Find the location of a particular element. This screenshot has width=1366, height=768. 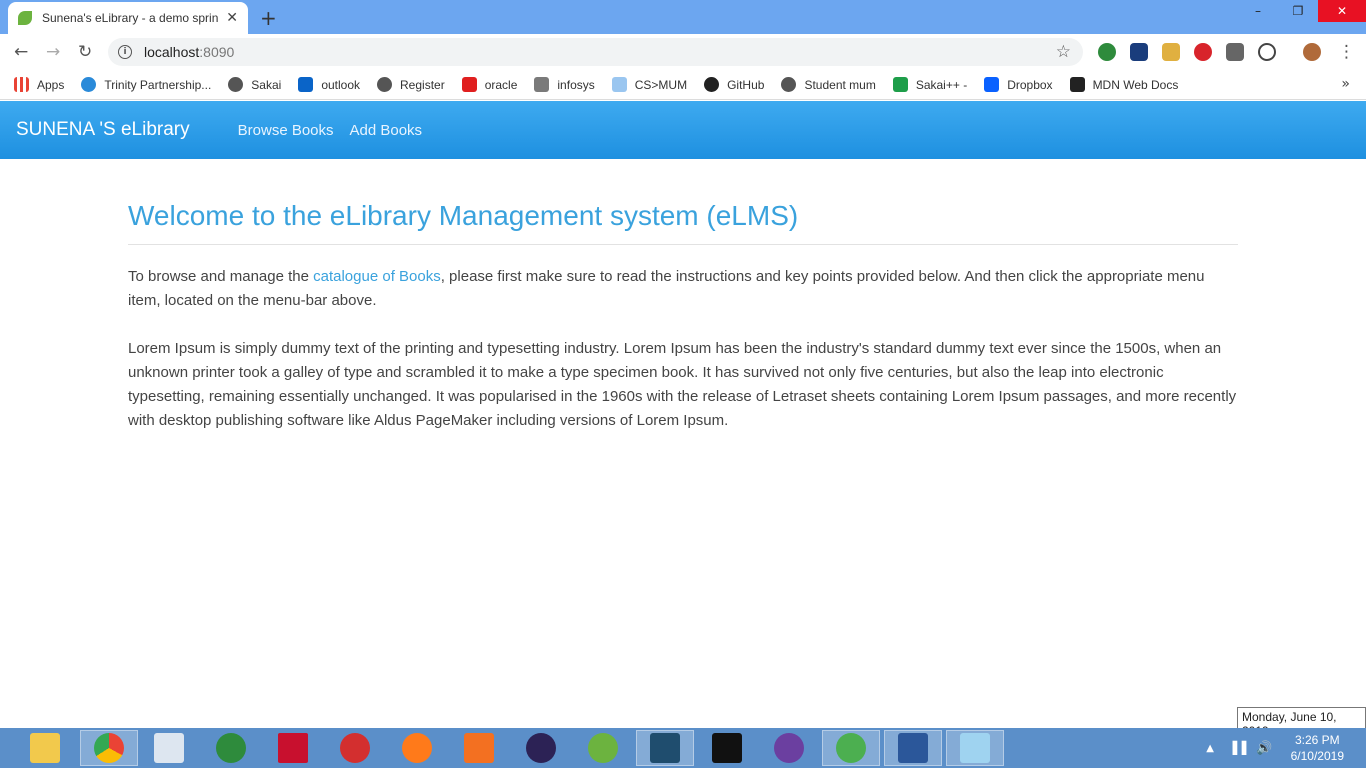

bookmark-item: CS>MUM is located at coordinates (649, 84).